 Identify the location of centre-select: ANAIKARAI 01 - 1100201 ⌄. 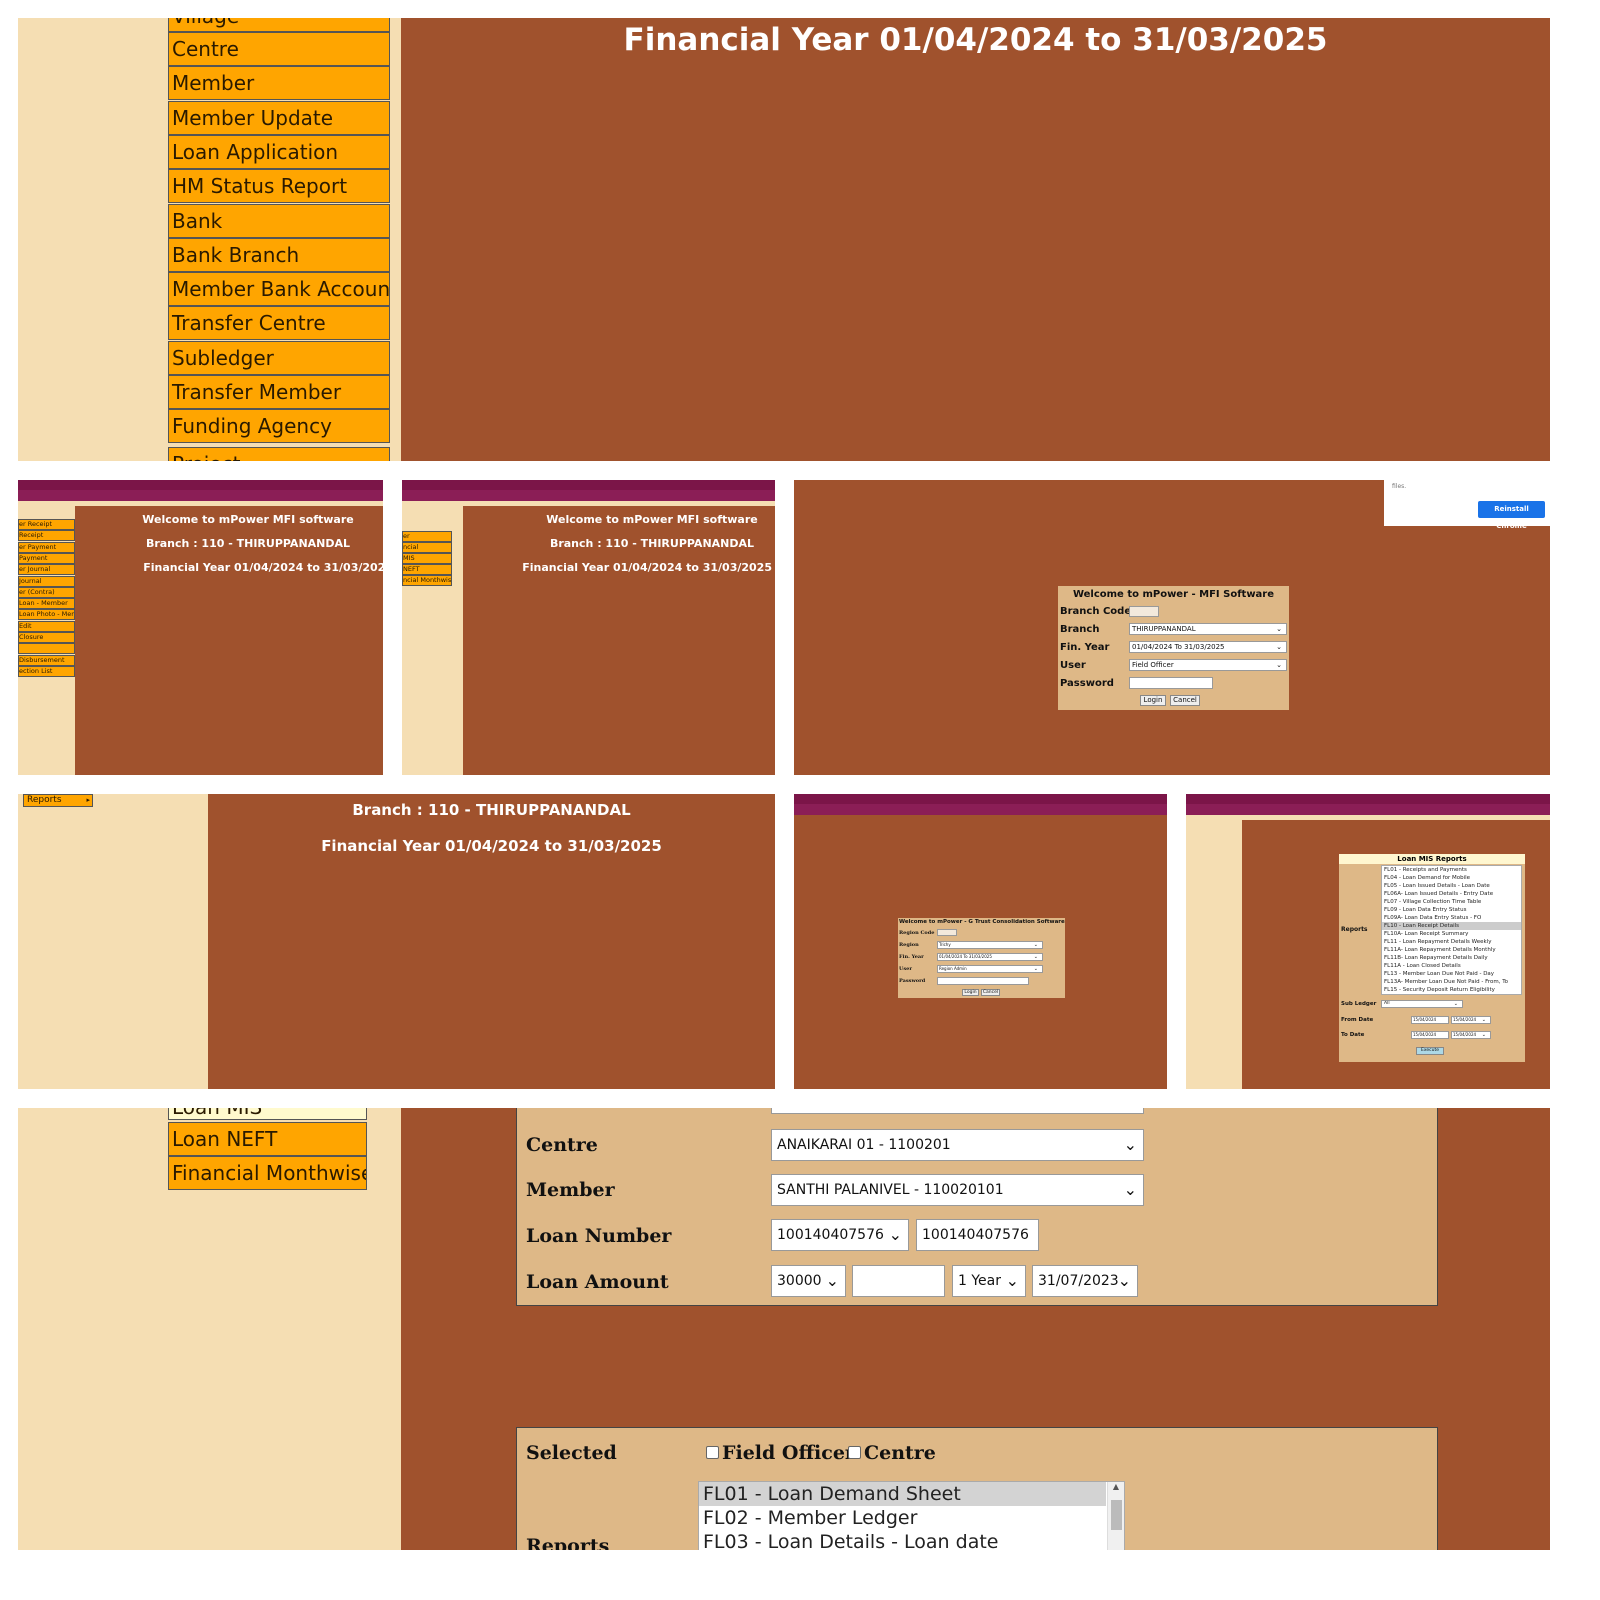
(957, 1145).